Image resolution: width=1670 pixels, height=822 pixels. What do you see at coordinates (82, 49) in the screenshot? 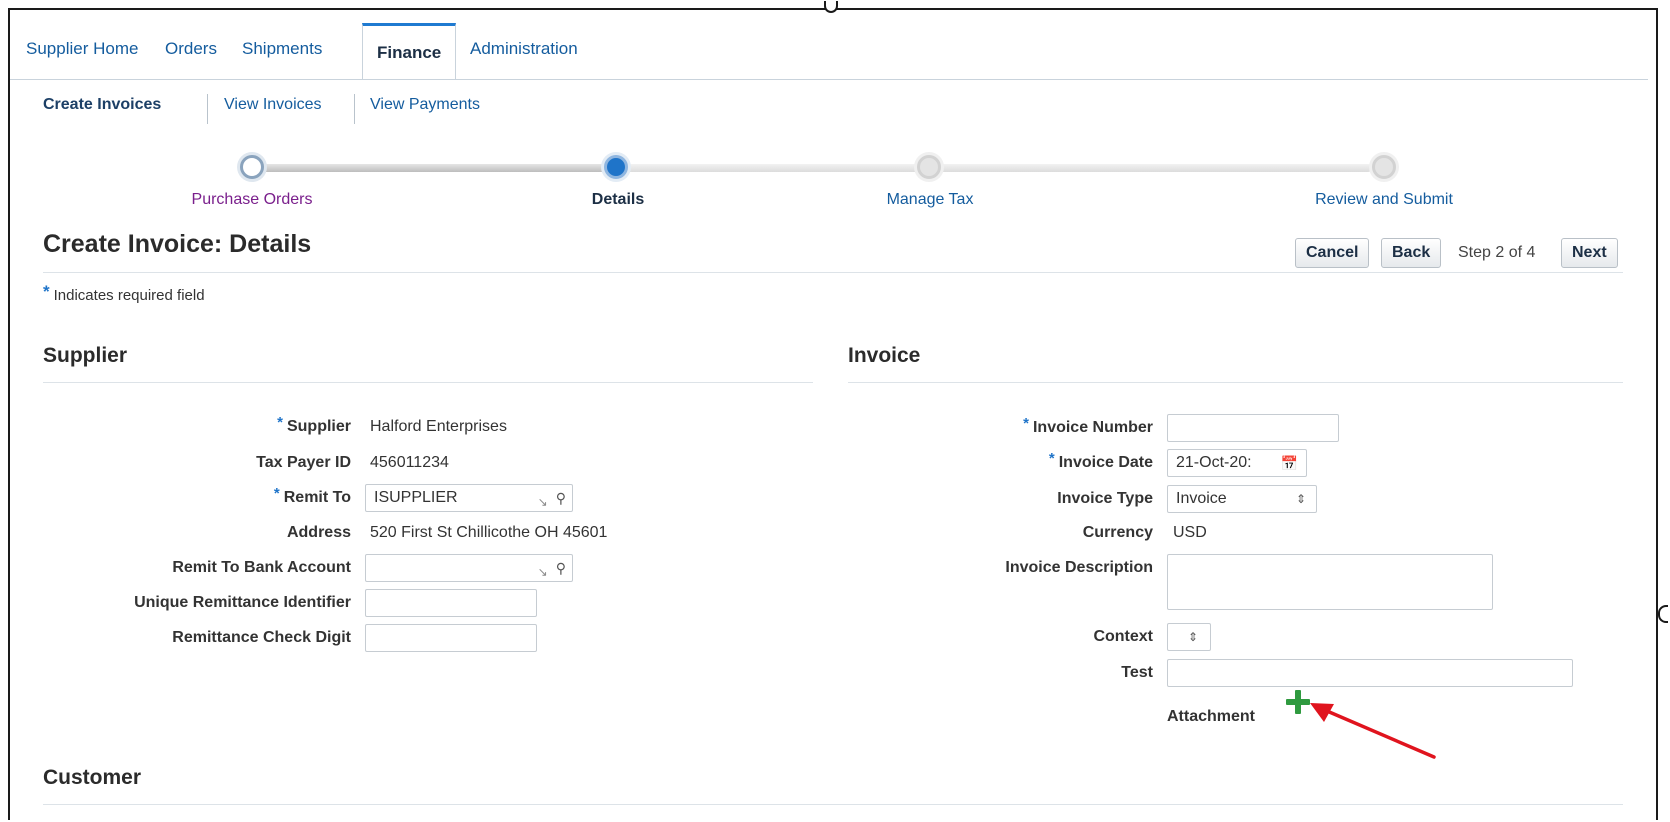
I see `tab-supplier-home: Supplier Home` at bounding box center [82, 49].